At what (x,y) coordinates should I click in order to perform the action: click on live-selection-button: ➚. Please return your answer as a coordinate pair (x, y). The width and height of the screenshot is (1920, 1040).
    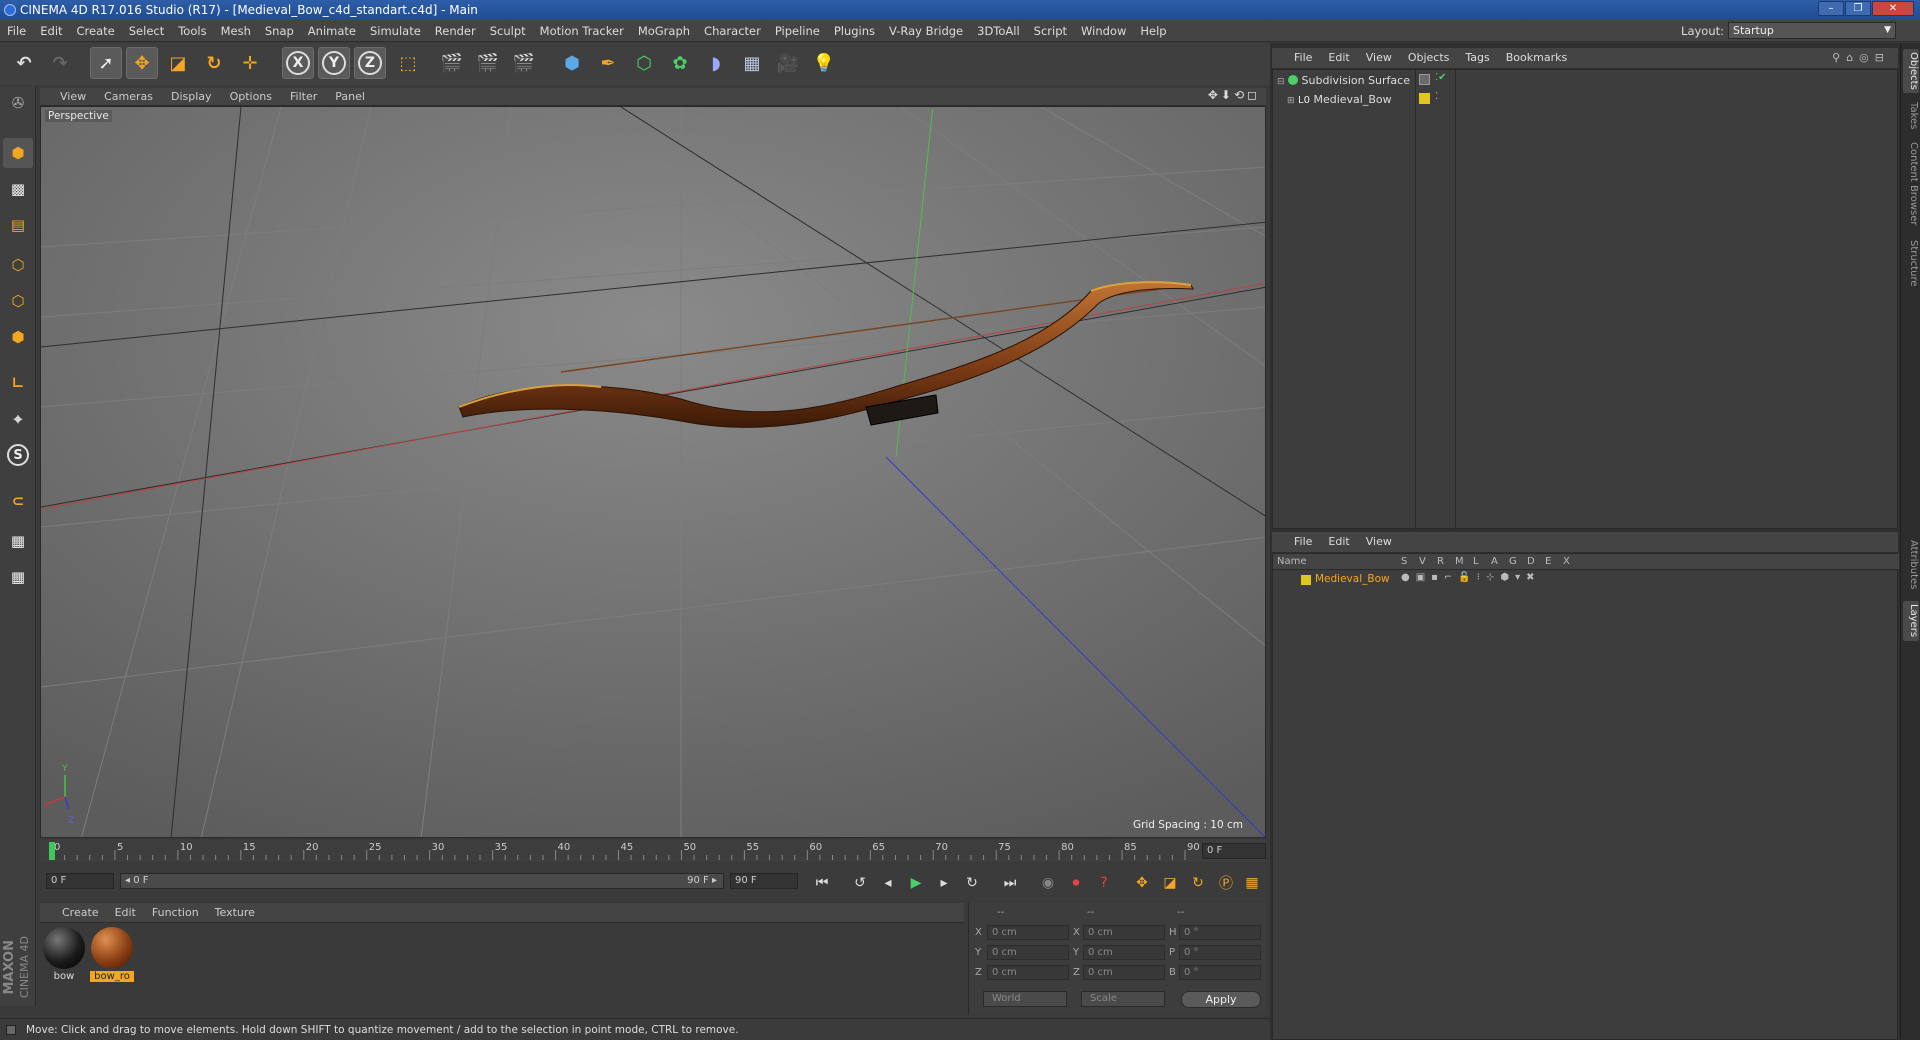
    Looking at the image, I should click on (106, 63).